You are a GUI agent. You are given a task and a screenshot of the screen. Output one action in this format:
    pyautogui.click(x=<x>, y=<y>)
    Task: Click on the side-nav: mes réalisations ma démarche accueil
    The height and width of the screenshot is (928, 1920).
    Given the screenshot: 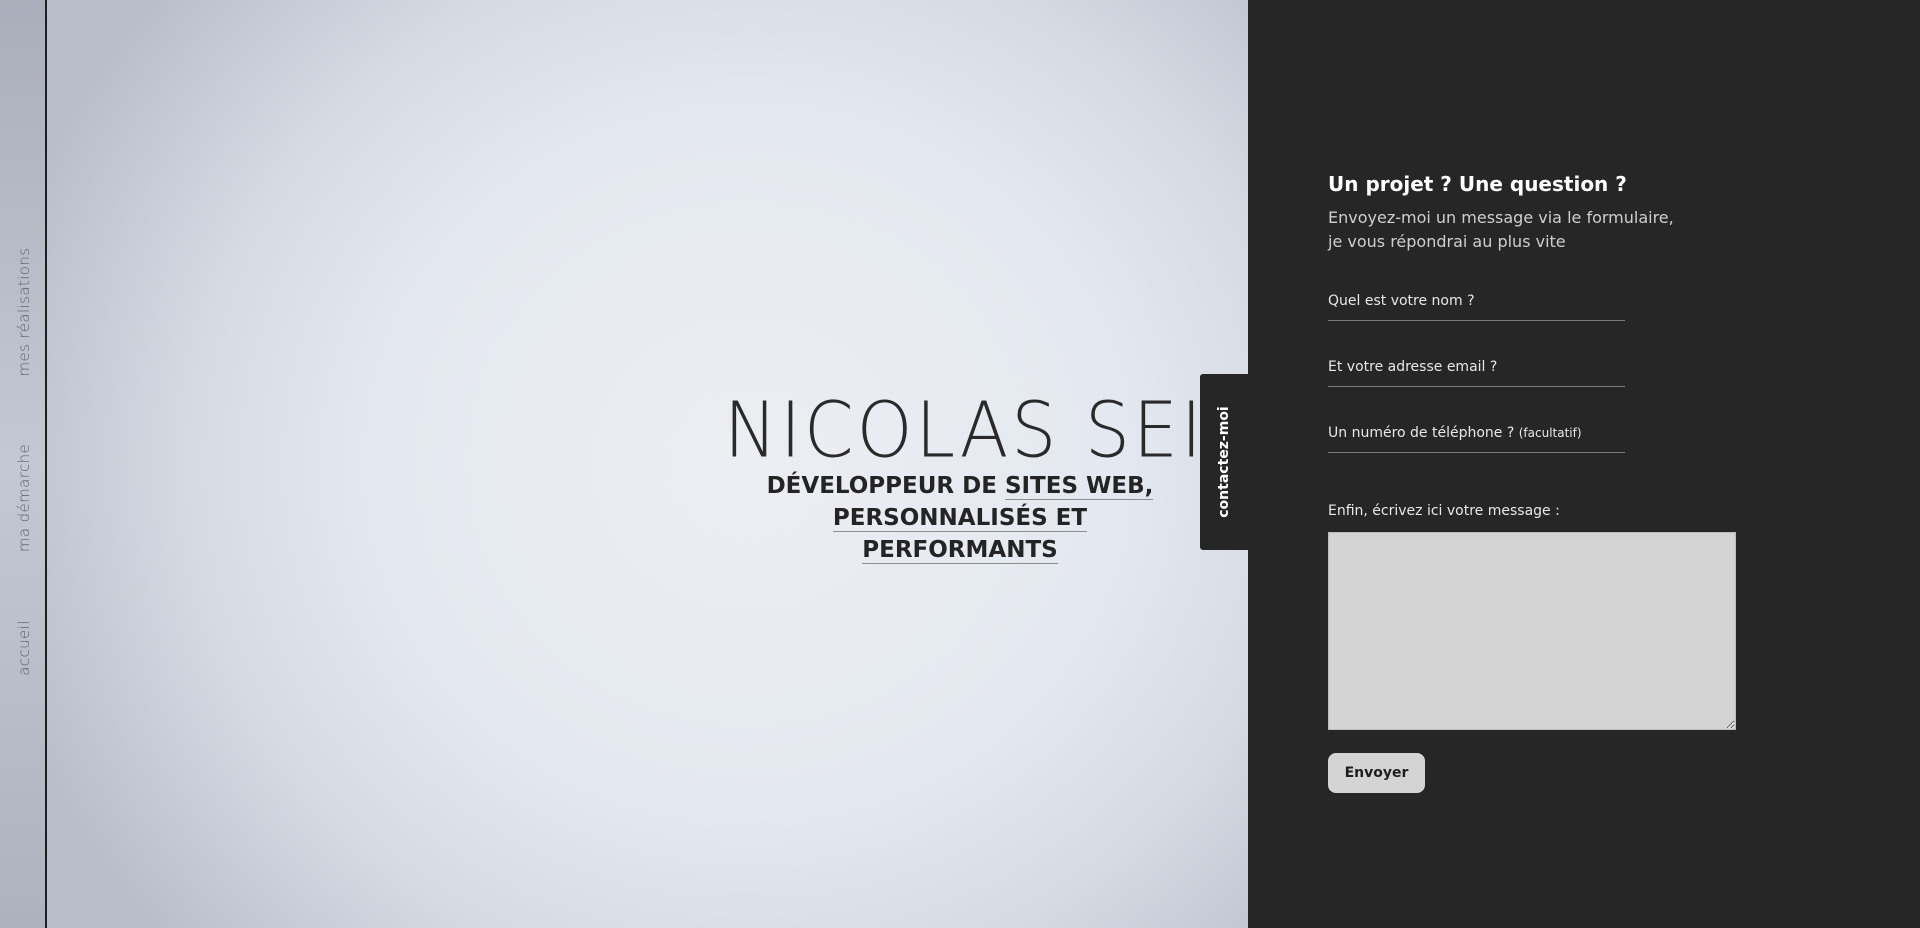 What is the action you would take?
    pyautogui.click(x=23, y=464)
    